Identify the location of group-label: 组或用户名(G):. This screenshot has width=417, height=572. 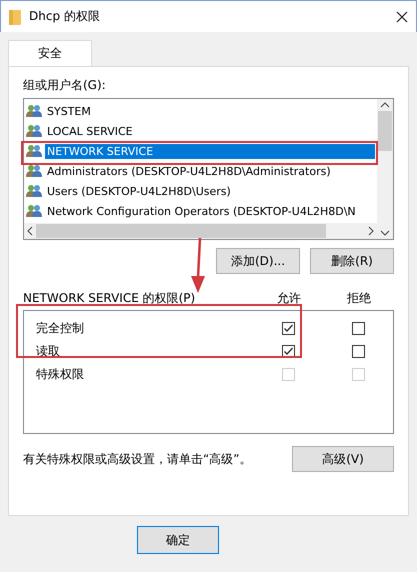
(65, 85).